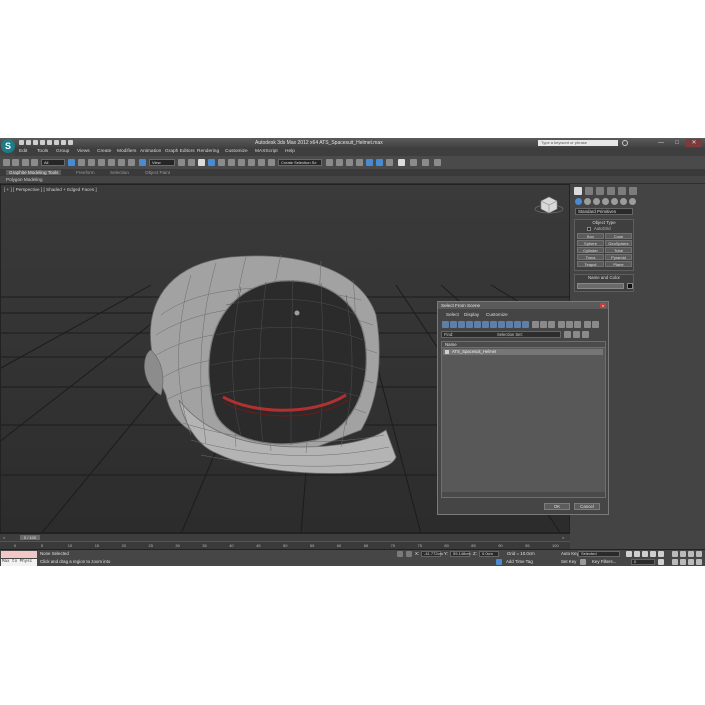 The width and height of the screenshot is (705, 705). What do you see at coordinates (71, 162) in the screenshot?
I see `select-object-icon` at bounding box center [71, 162].